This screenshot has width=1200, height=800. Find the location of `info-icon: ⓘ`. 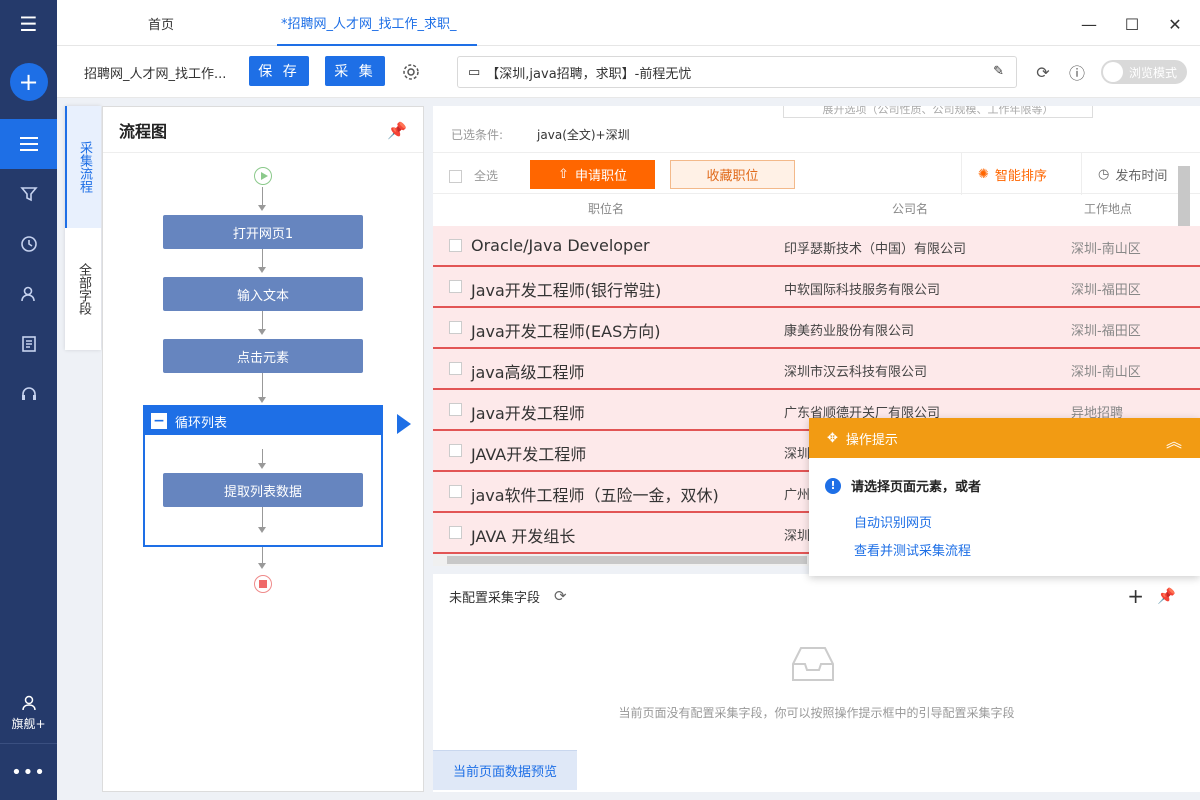

info-icon: ⓘ is located at coordinates (1077, 72).